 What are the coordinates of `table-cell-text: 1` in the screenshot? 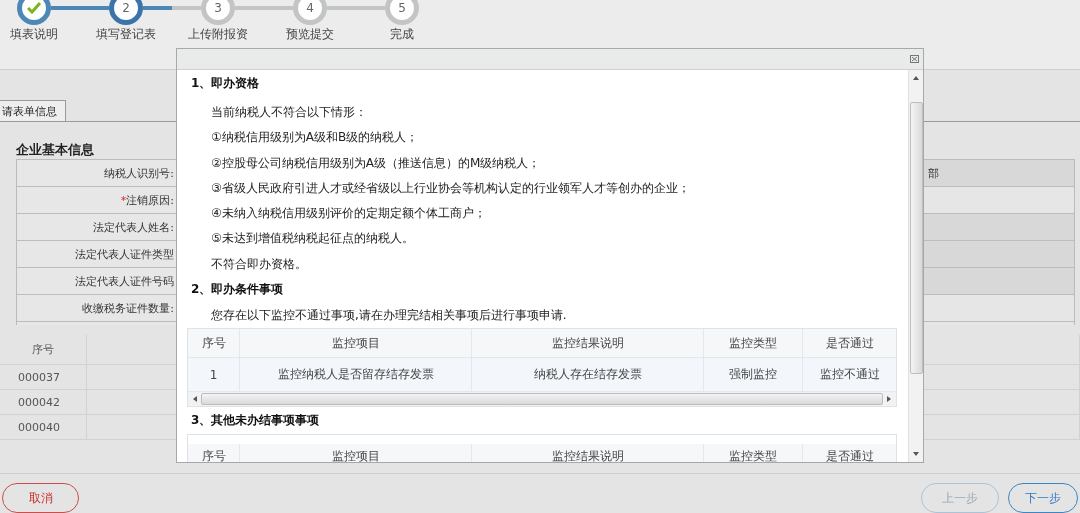 It's located at (213, 375).